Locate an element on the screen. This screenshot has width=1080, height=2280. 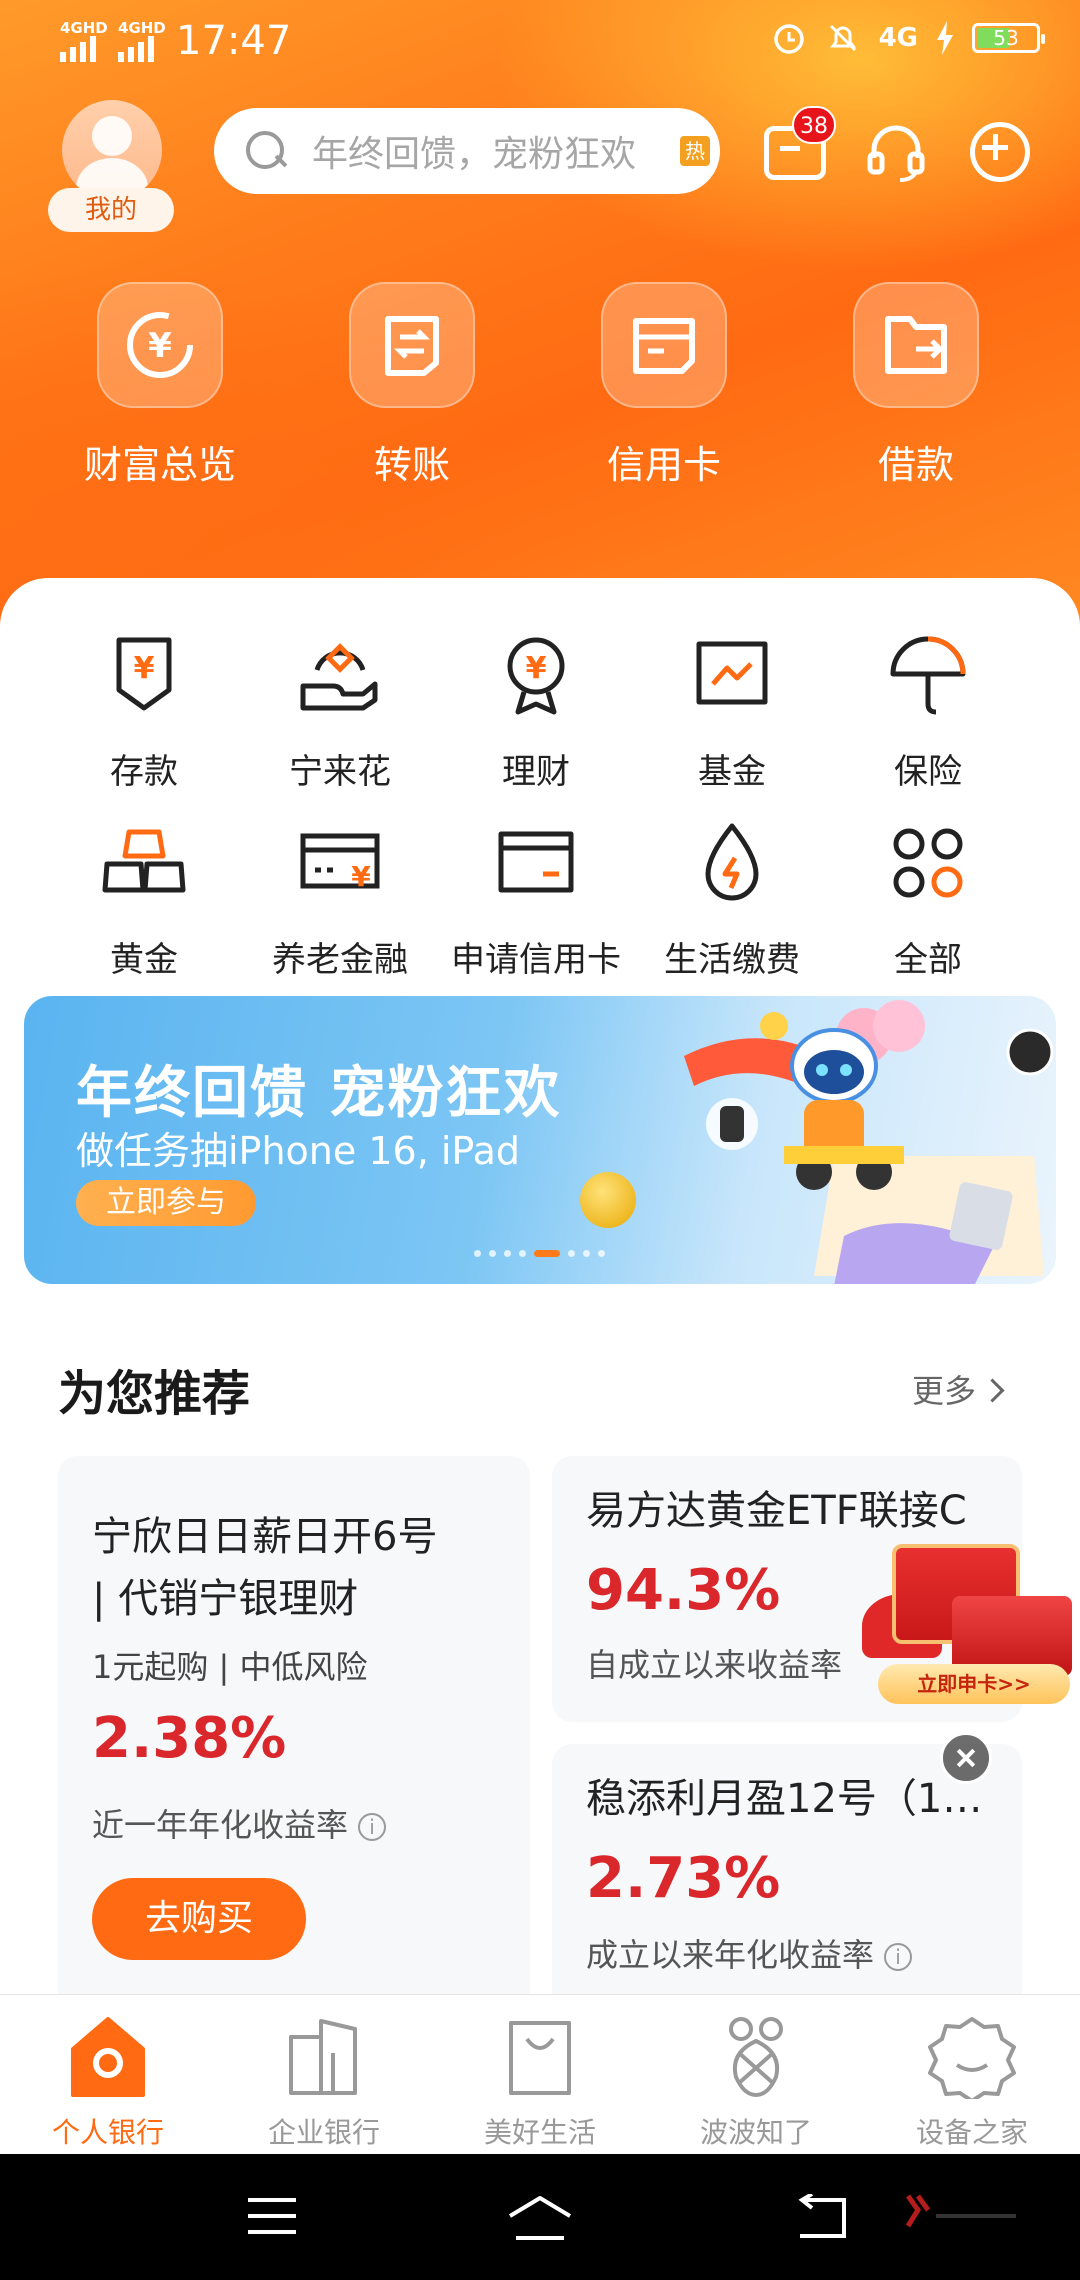
wealth-management-icon: ¥ is located at coordinates (536, 676).